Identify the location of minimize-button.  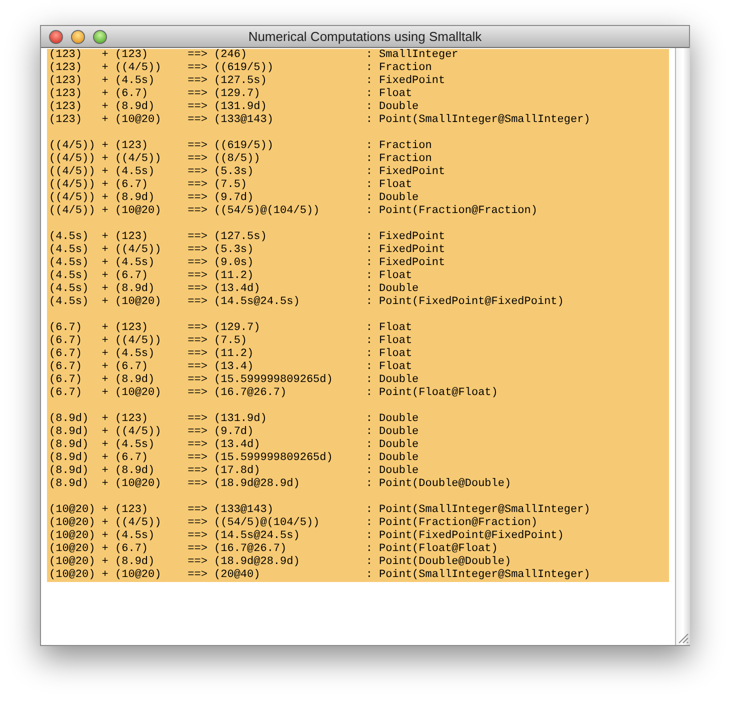
(78, 37).